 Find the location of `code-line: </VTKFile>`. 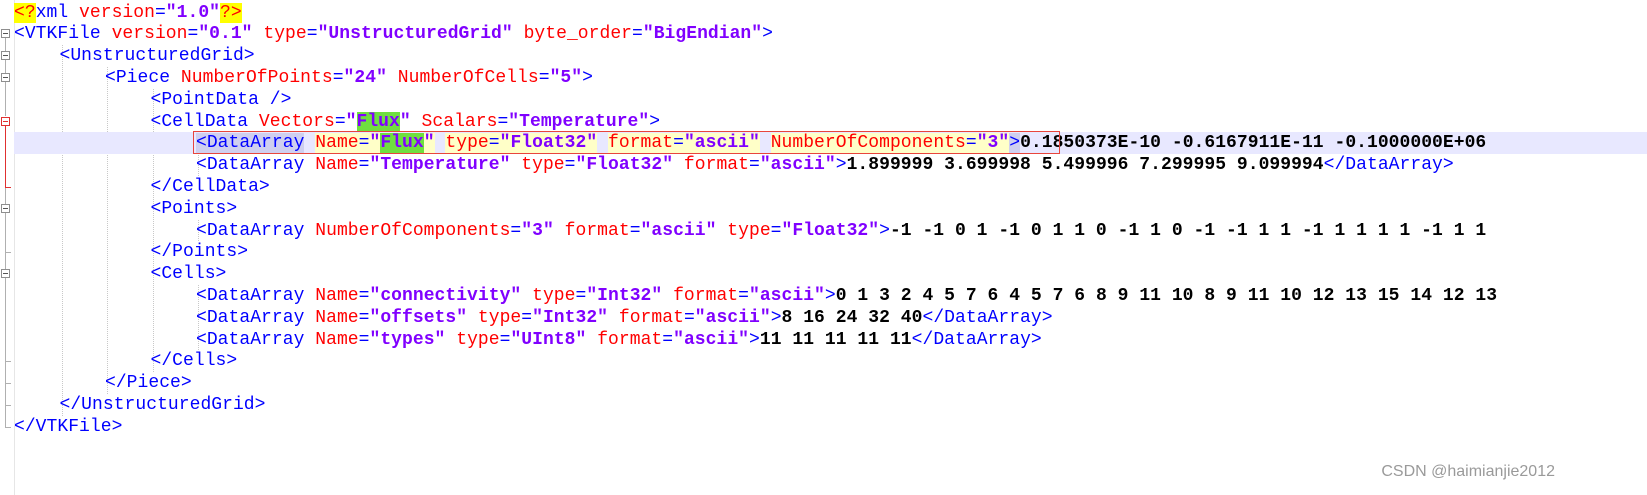

code-line: </VTKFile> is located at coordinates (68, 427).